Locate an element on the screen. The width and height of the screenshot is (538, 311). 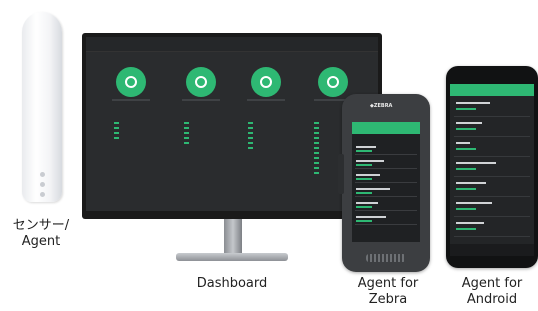
nav-bar is located at coordinates (492, 250).